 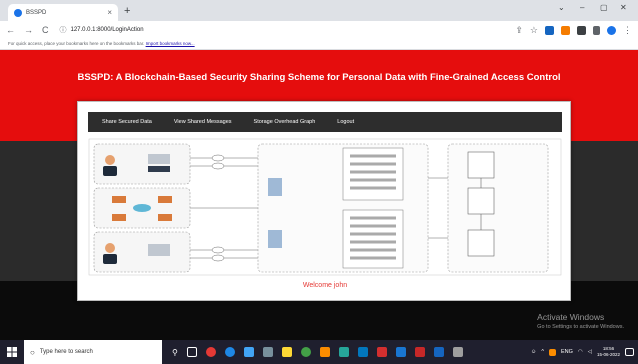 What do you see at coordinates (552, 352) in the screenshot?
I see `tray-app-icon` at bounding box center [552, 352].